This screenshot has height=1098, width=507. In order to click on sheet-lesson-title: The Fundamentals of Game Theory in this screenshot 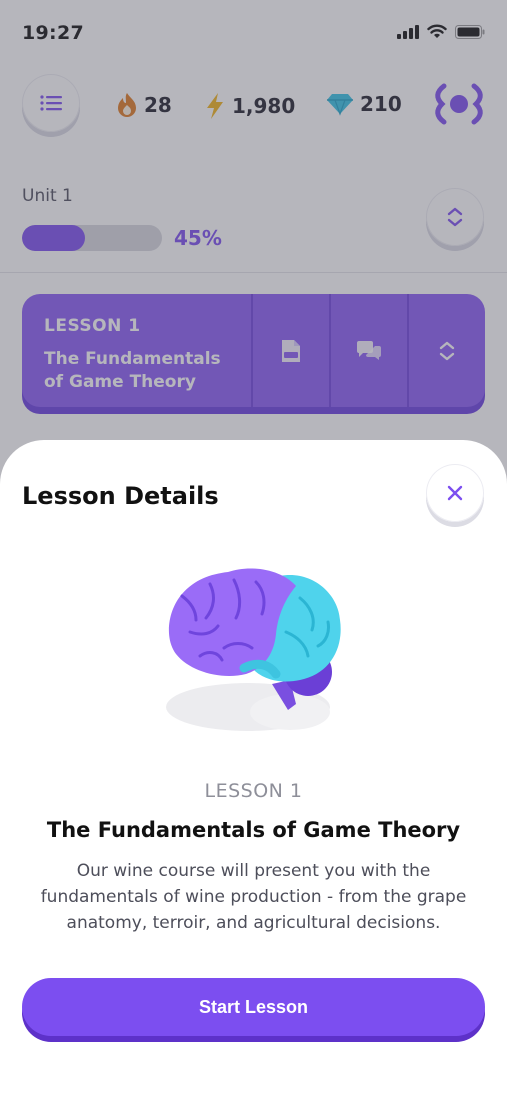, I will do `click(253, 830)`.